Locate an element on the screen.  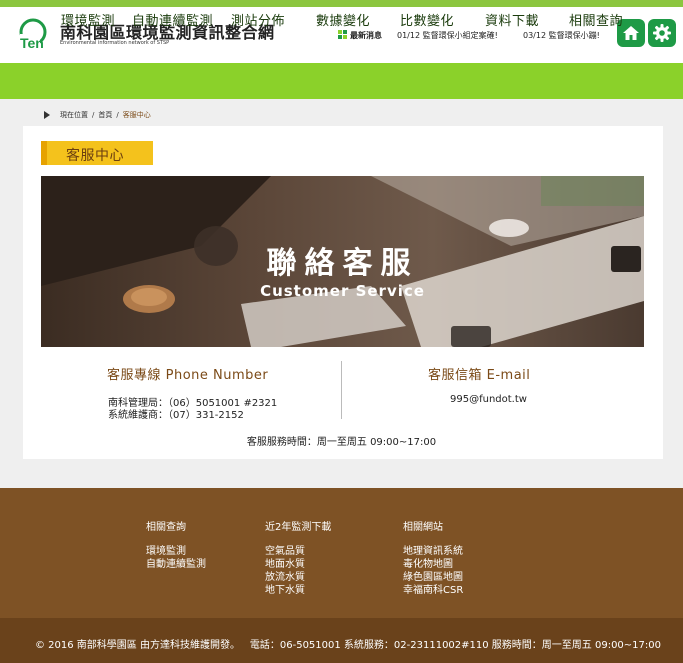
page-title: 客服中心 is located at coordinates (95, 156).